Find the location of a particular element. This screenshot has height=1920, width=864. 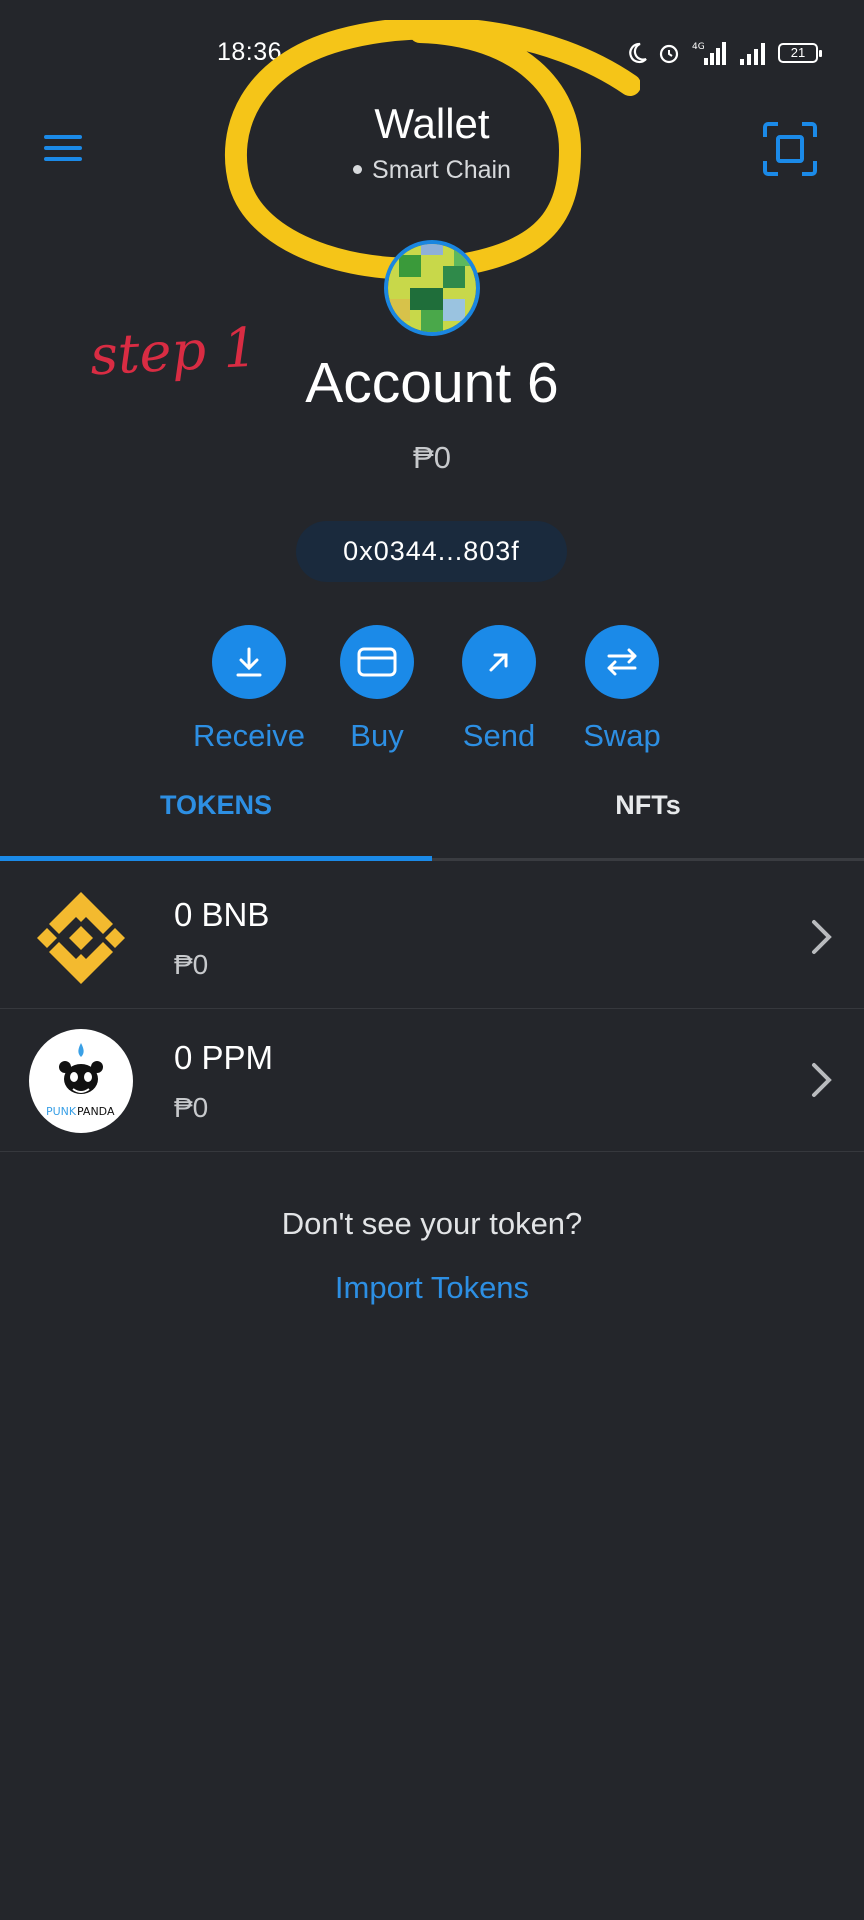

network-type: 4G is located at coordinates (698, 47).